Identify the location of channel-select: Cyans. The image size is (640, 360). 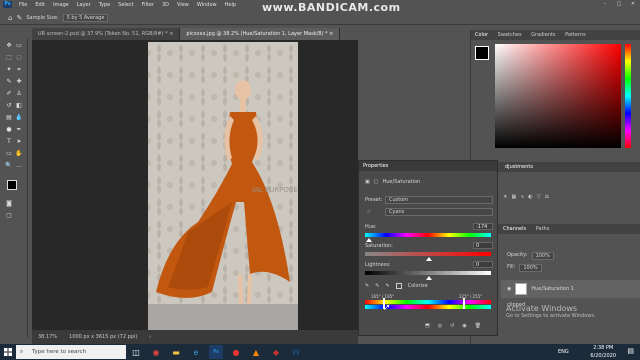
(439, 212).